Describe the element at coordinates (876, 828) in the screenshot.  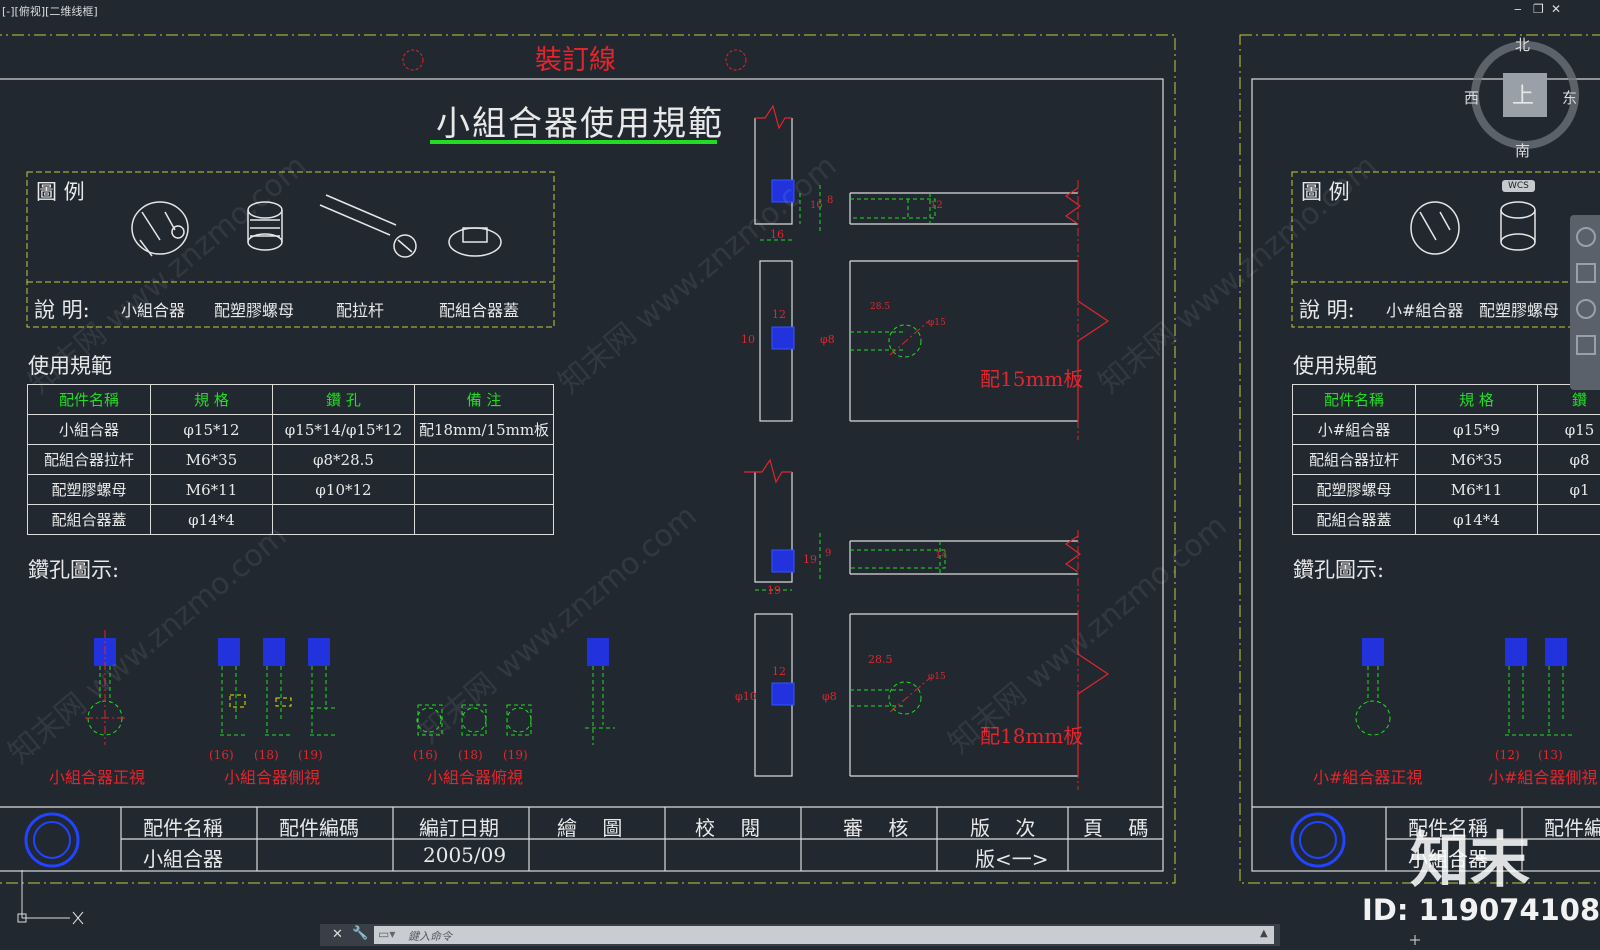
I see `tb-header: 審 核` at that location.